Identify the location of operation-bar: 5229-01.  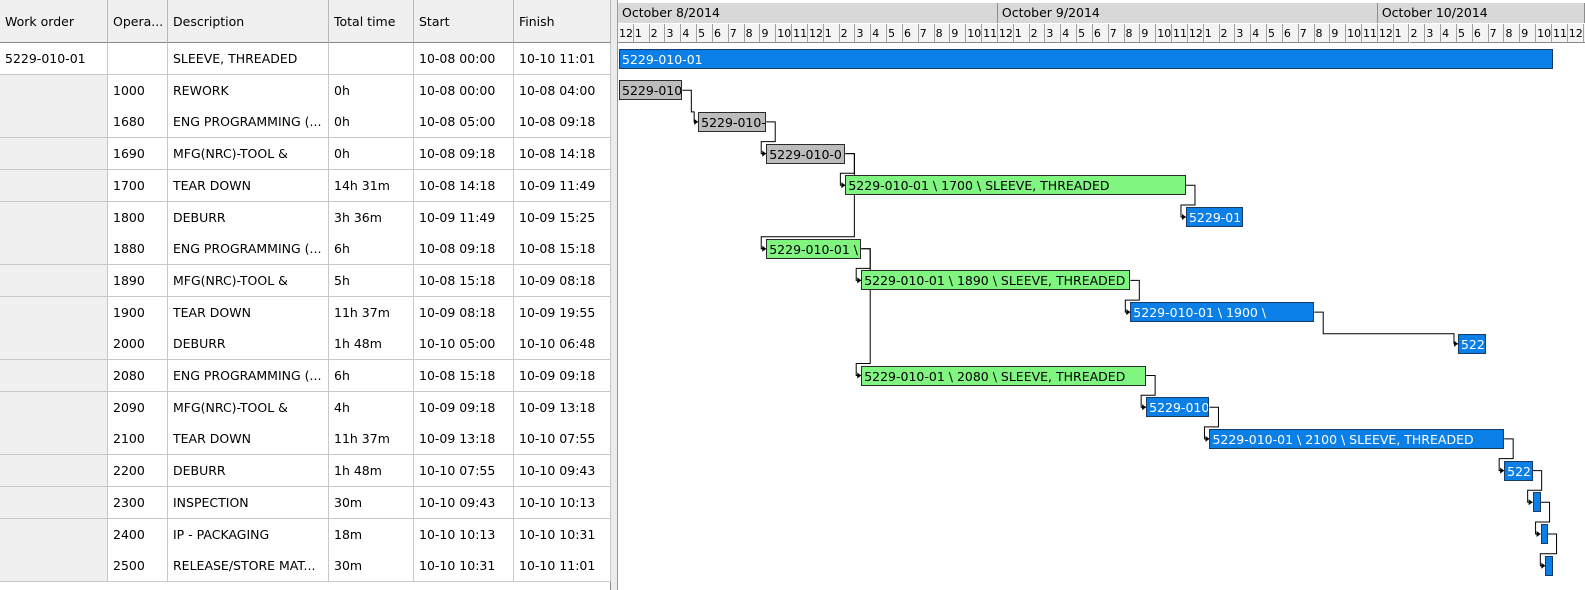
(1214, 217).